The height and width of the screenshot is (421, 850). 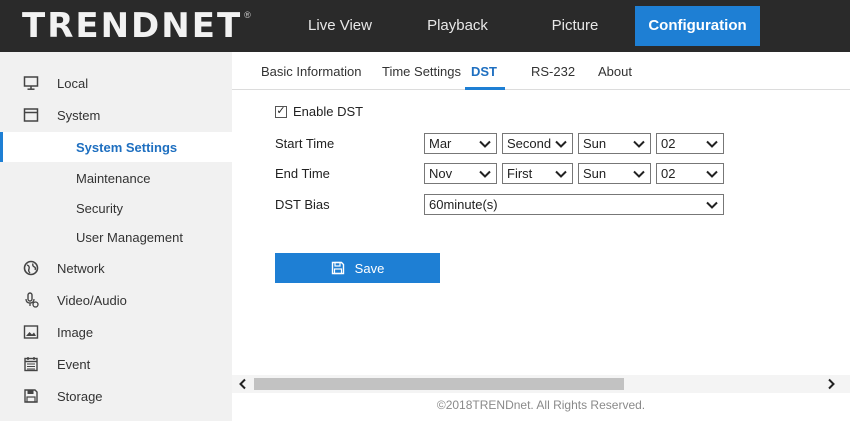 What do you see at coordinates (615, 71) in the screenshot?
I see `tab-about: About` at bounding box center [615, 71].